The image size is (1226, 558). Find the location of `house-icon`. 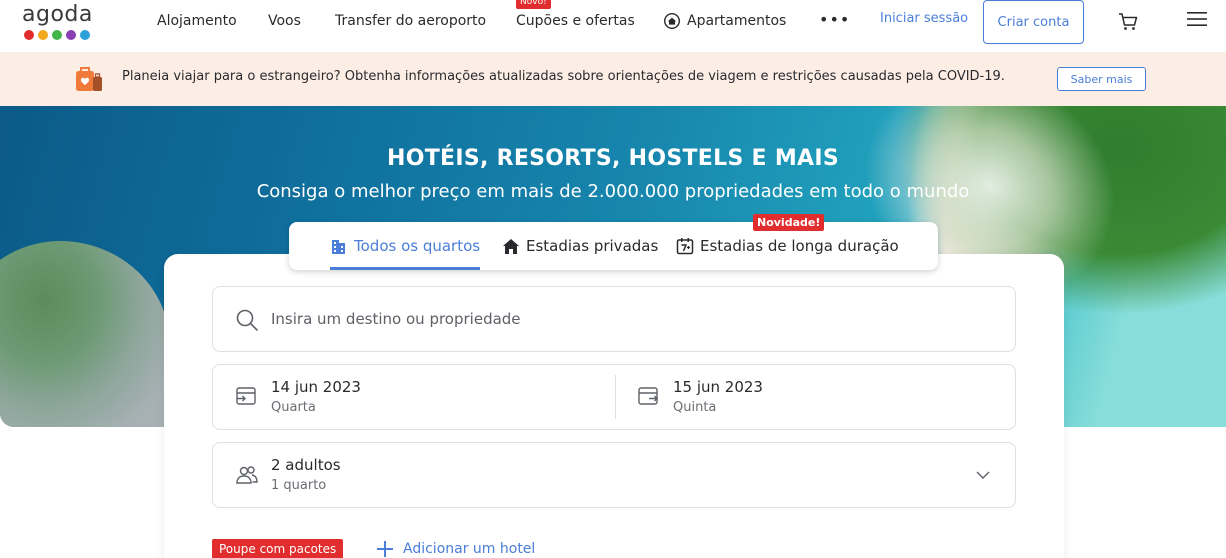

house-icon is located at coordinates (511, 246).